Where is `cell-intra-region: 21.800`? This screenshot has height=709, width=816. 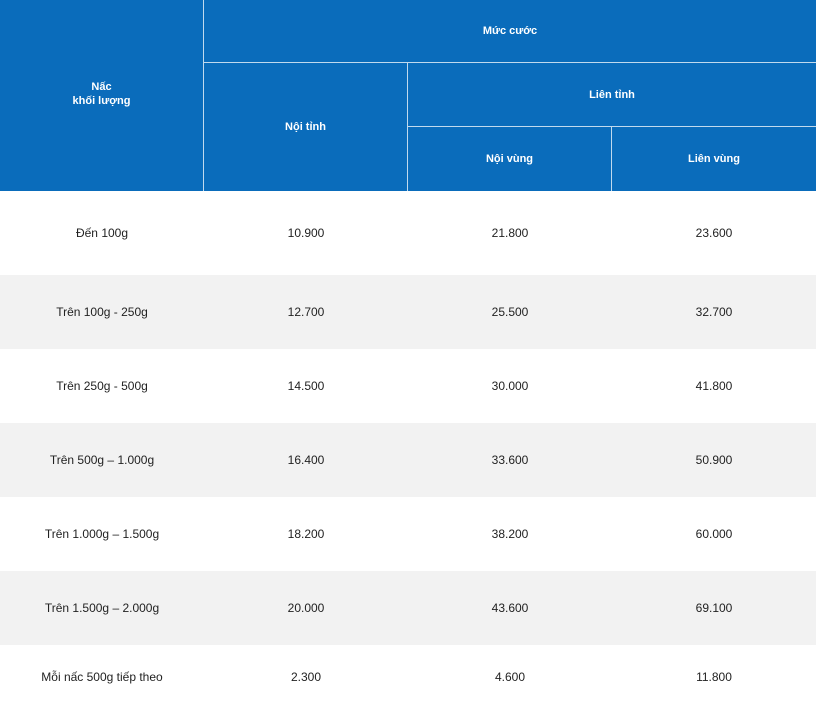 cell-intra-region: 21.800 is located at coordinates (510, 233).